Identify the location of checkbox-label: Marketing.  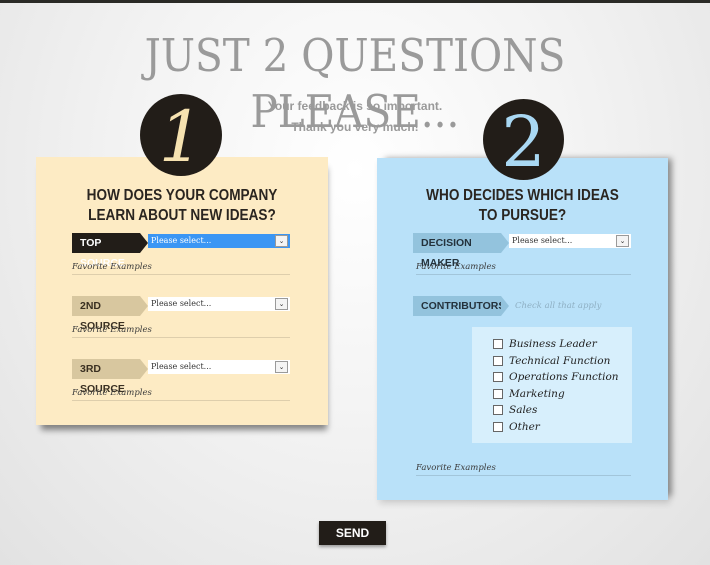
(537, 394).